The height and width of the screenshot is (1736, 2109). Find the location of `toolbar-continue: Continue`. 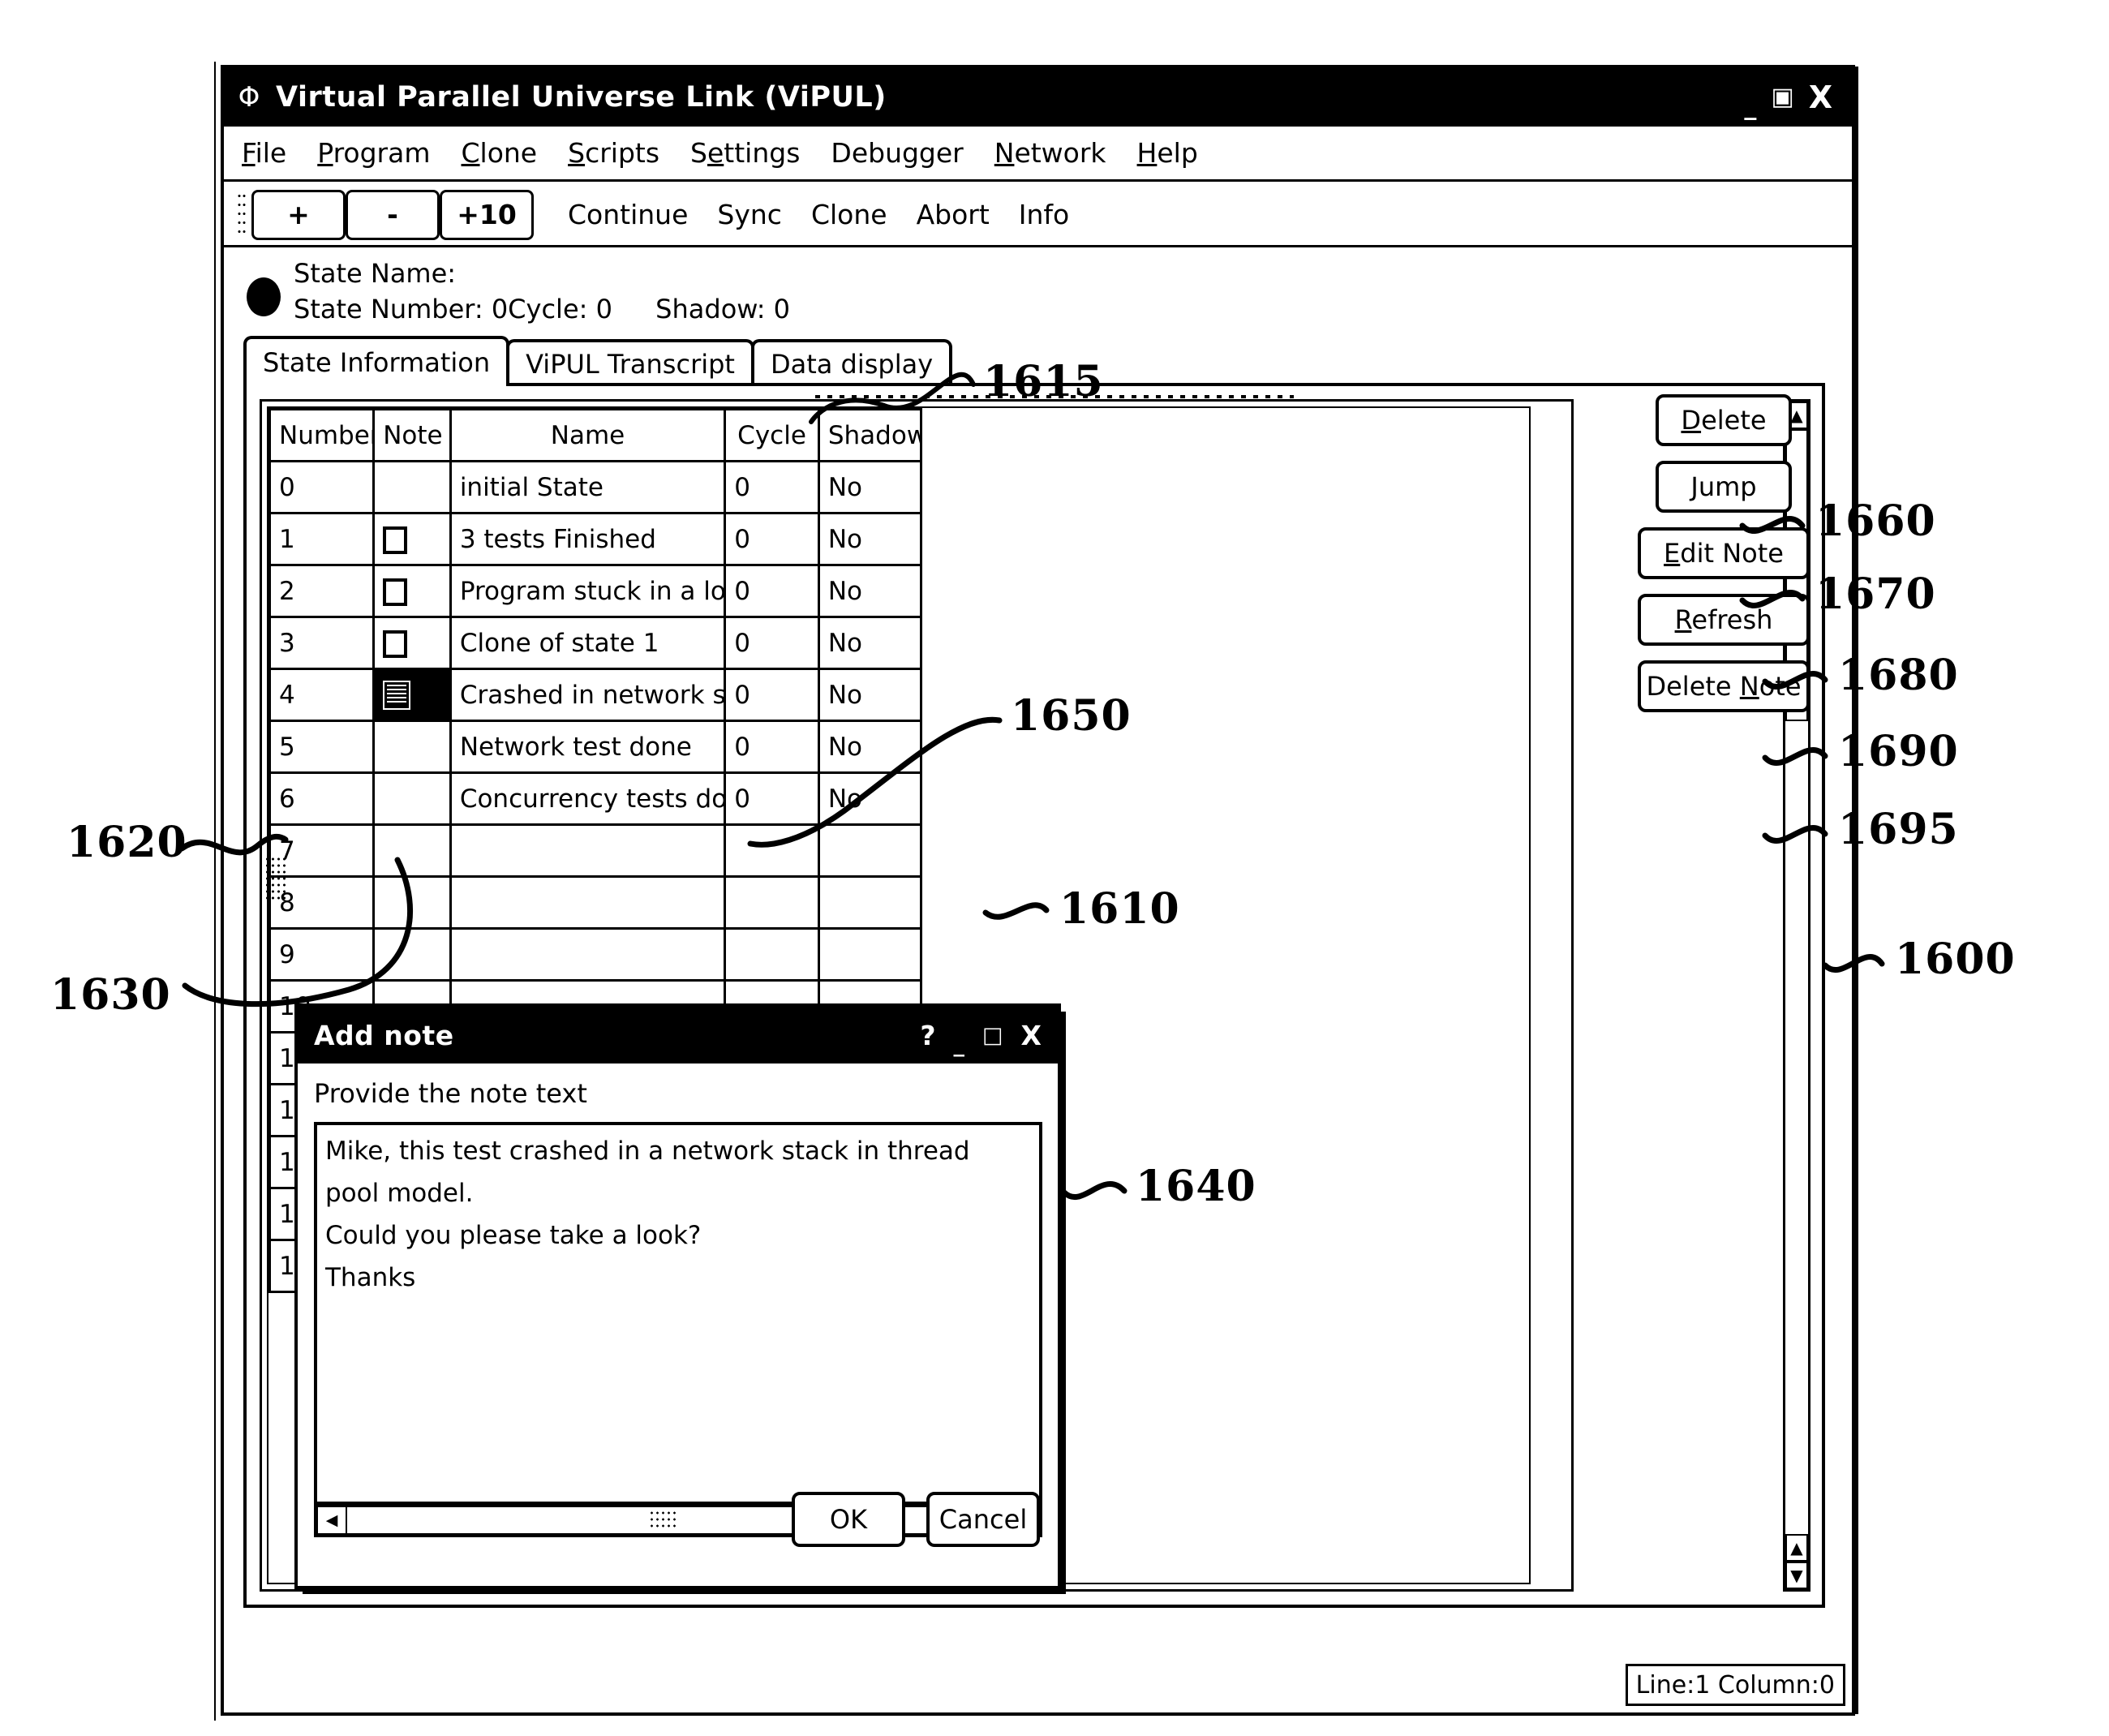

toolbar-continue: Continue is located at coordinates (628, 214).